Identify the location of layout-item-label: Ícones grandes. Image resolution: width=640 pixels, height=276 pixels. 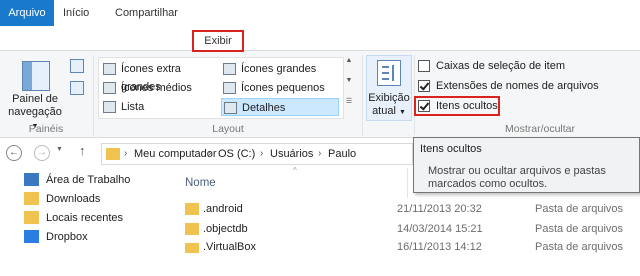
(279, 69).